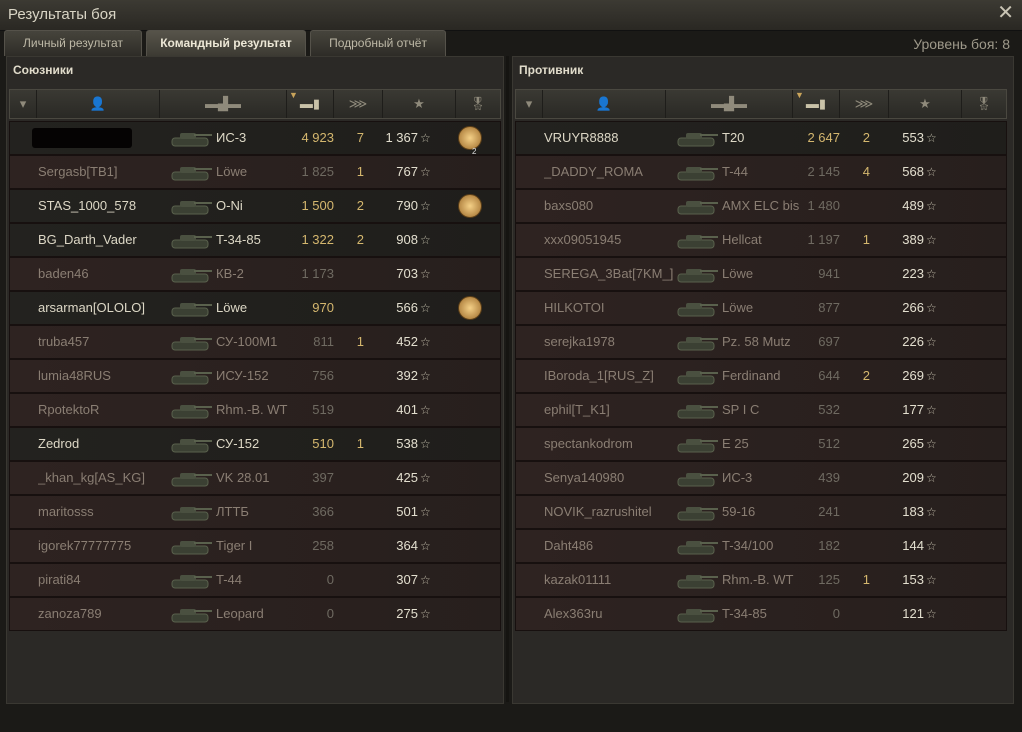 This screenshot has height=732, width=1022. I want to click on damage-value: 811, so click(323, 341).